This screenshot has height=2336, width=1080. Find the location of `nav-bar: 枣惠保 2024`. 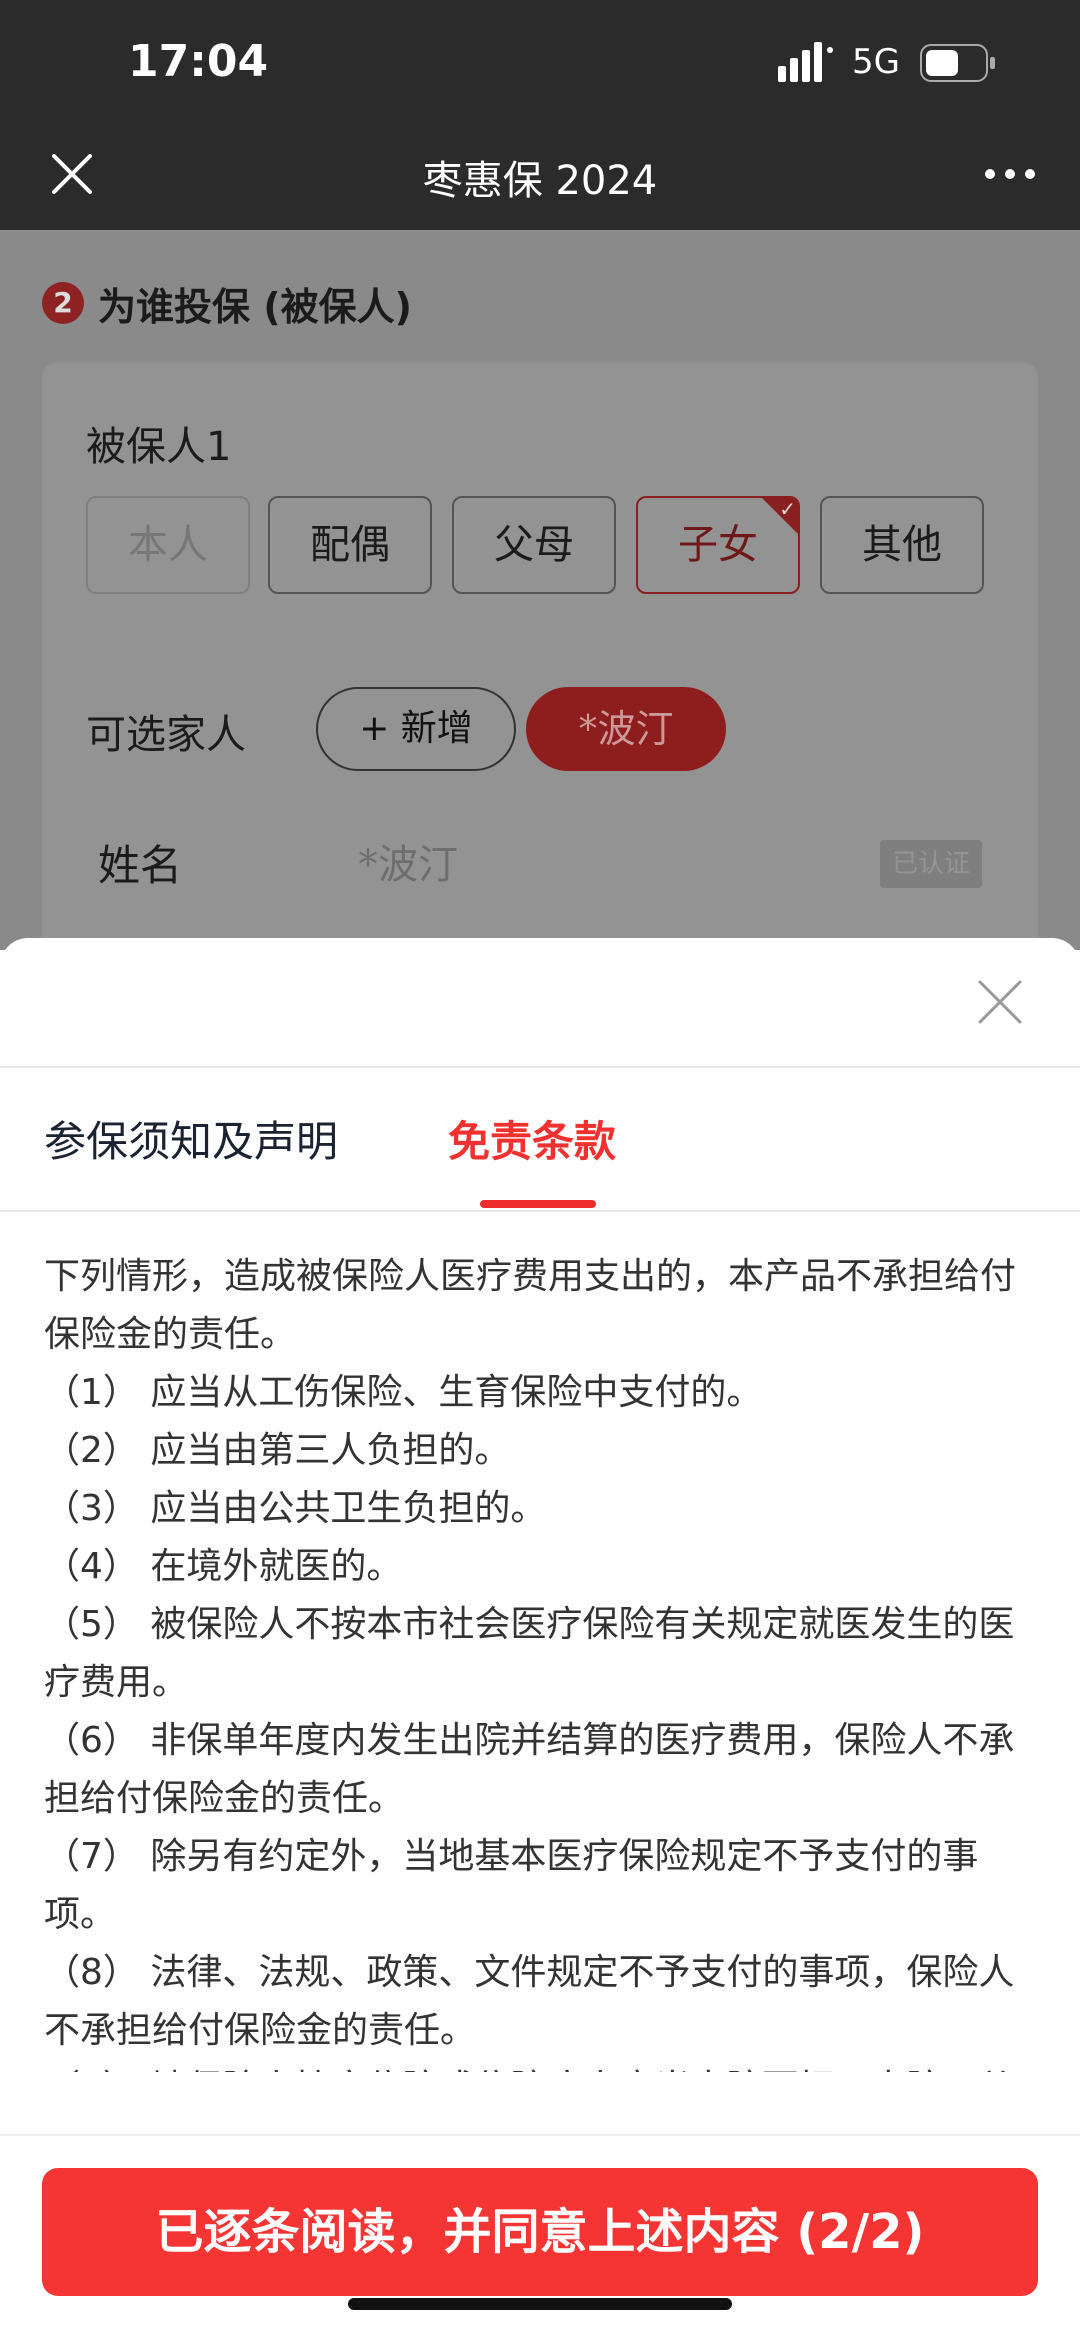

nav-bar: 枣惠保 2024 is located at coordinates (540, 180).